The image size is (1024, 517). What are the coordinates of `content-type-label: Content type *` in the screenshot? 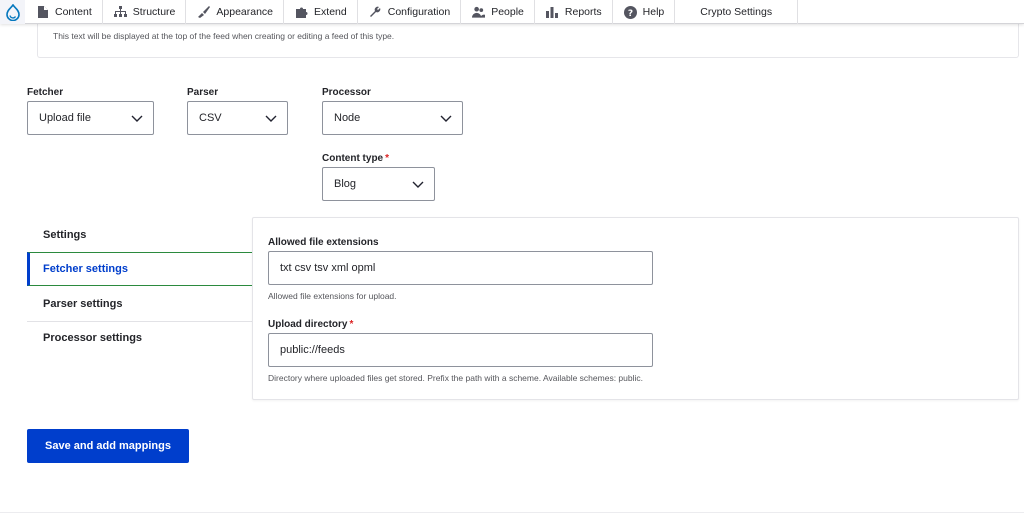 It's located at (355, 158).